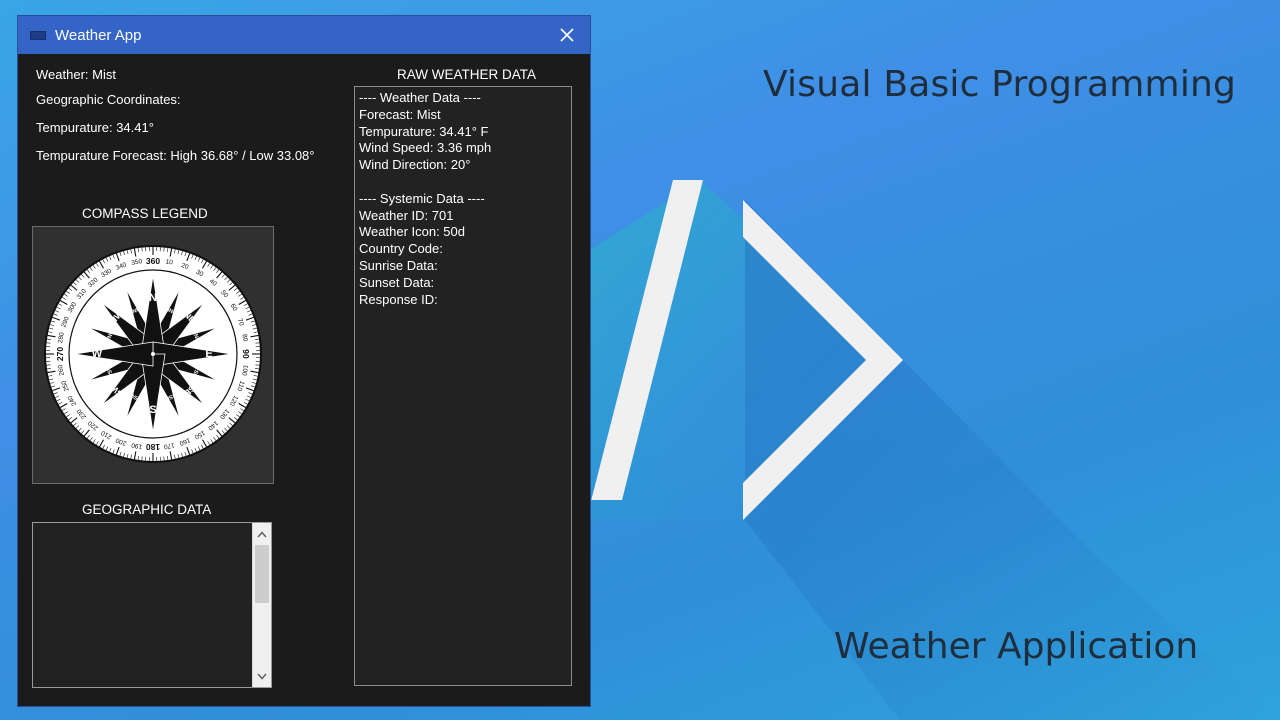  I want to click on weather-label: Weather: Mist, so click(76, 74).